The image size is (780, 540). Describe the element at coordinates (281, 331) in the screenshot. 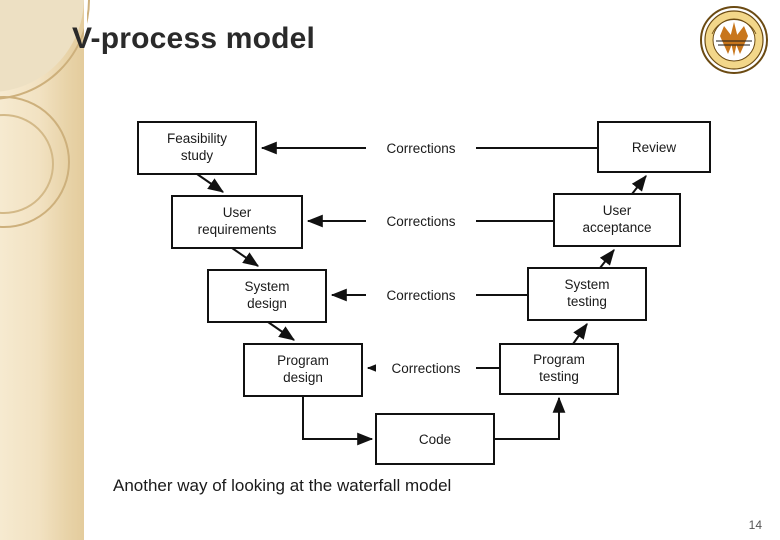

I see `arrow-system-design-to-program-design` at that location.